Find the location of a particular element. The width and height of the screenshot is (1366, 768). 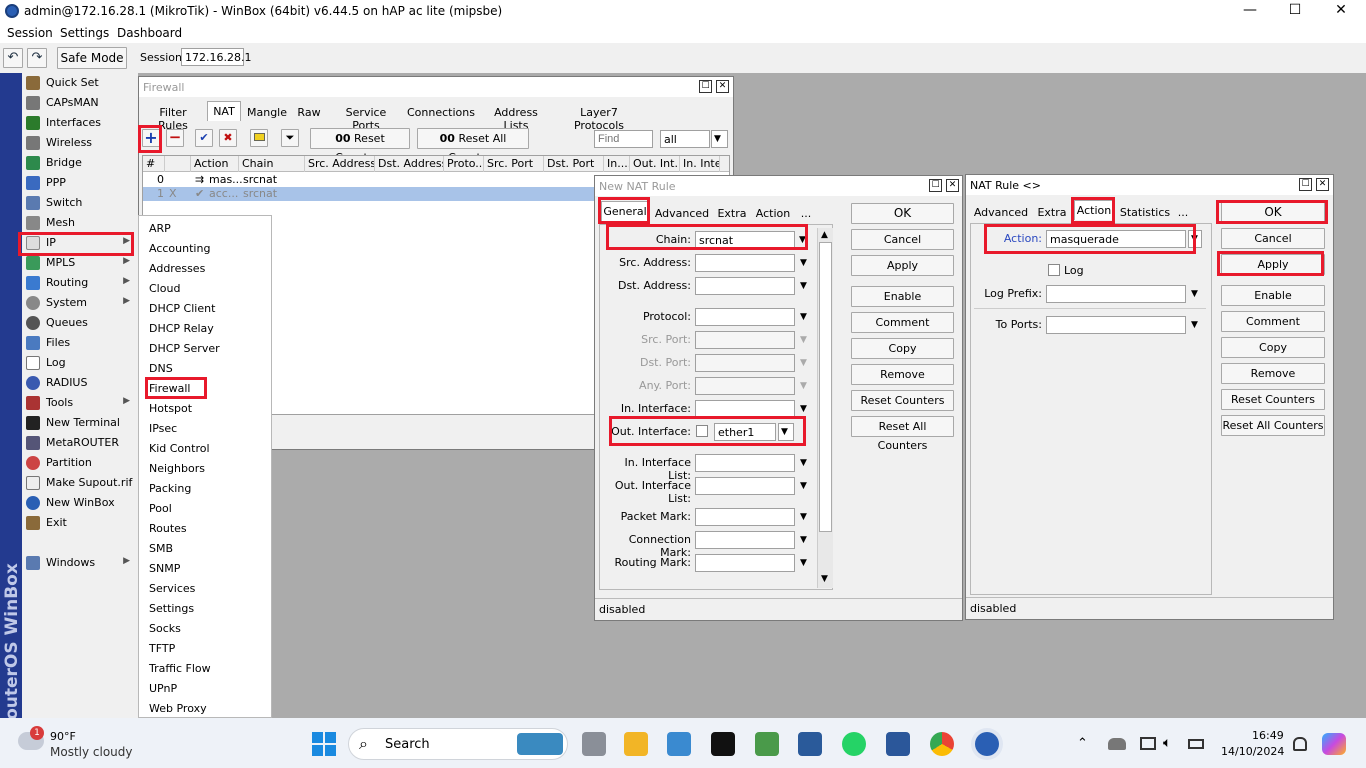

sidebar-item-ppp: PPP is located at coordinates (80, 183).